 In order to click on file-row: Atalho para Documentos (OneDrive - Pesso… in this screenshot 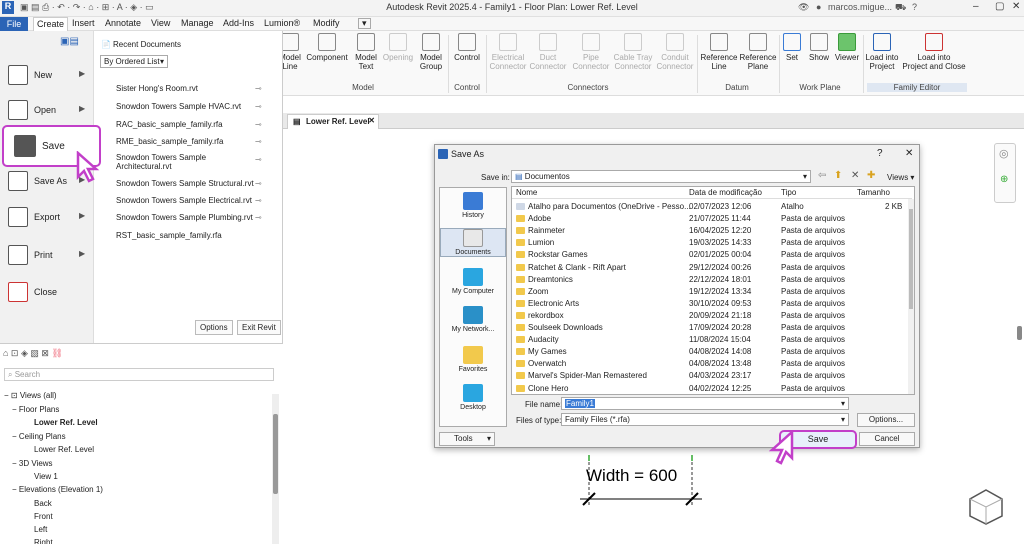, I will do `click(710, 207)`.